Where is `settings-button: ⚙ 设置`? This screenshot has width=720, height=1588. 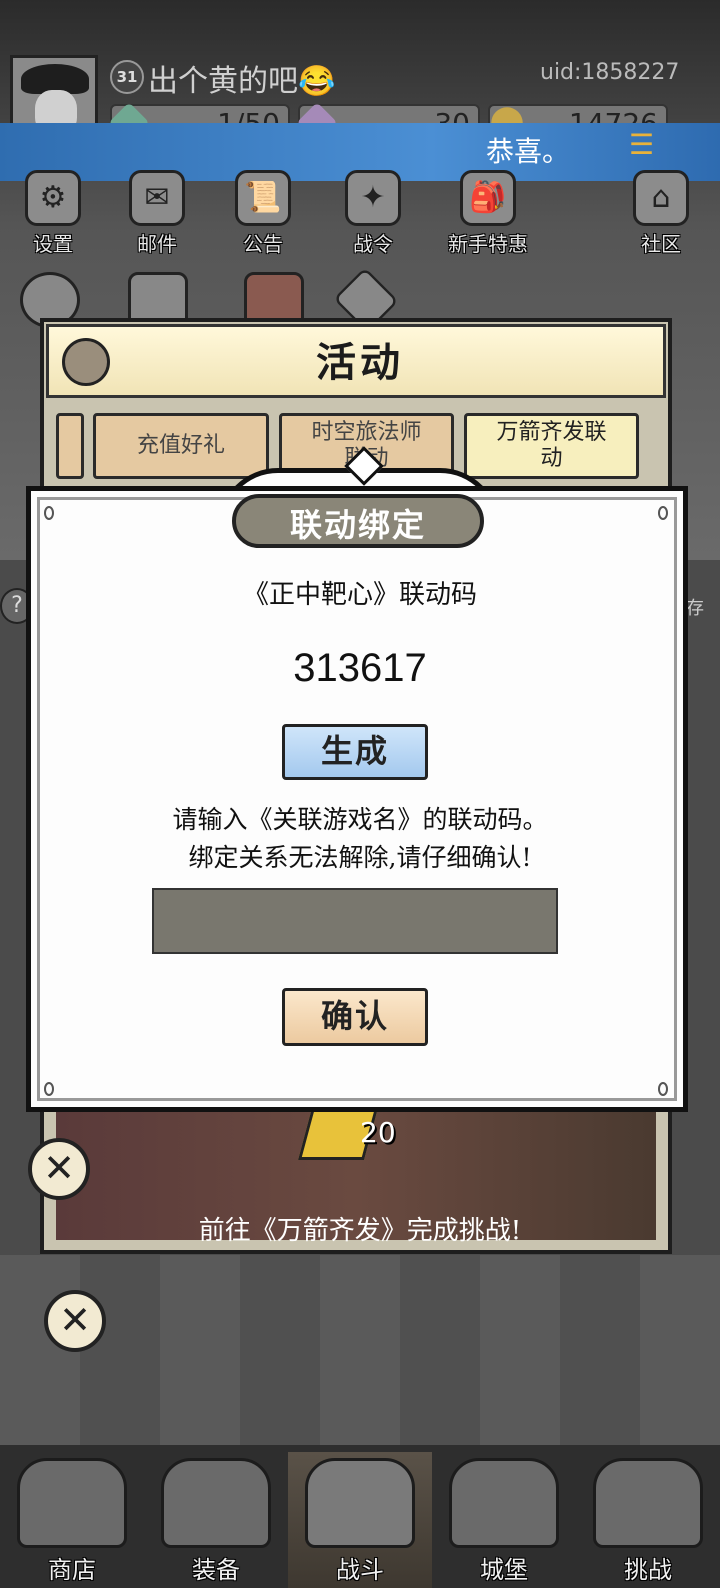 settings-button: ⚙ 设置 is located at coordinates (53, 213).